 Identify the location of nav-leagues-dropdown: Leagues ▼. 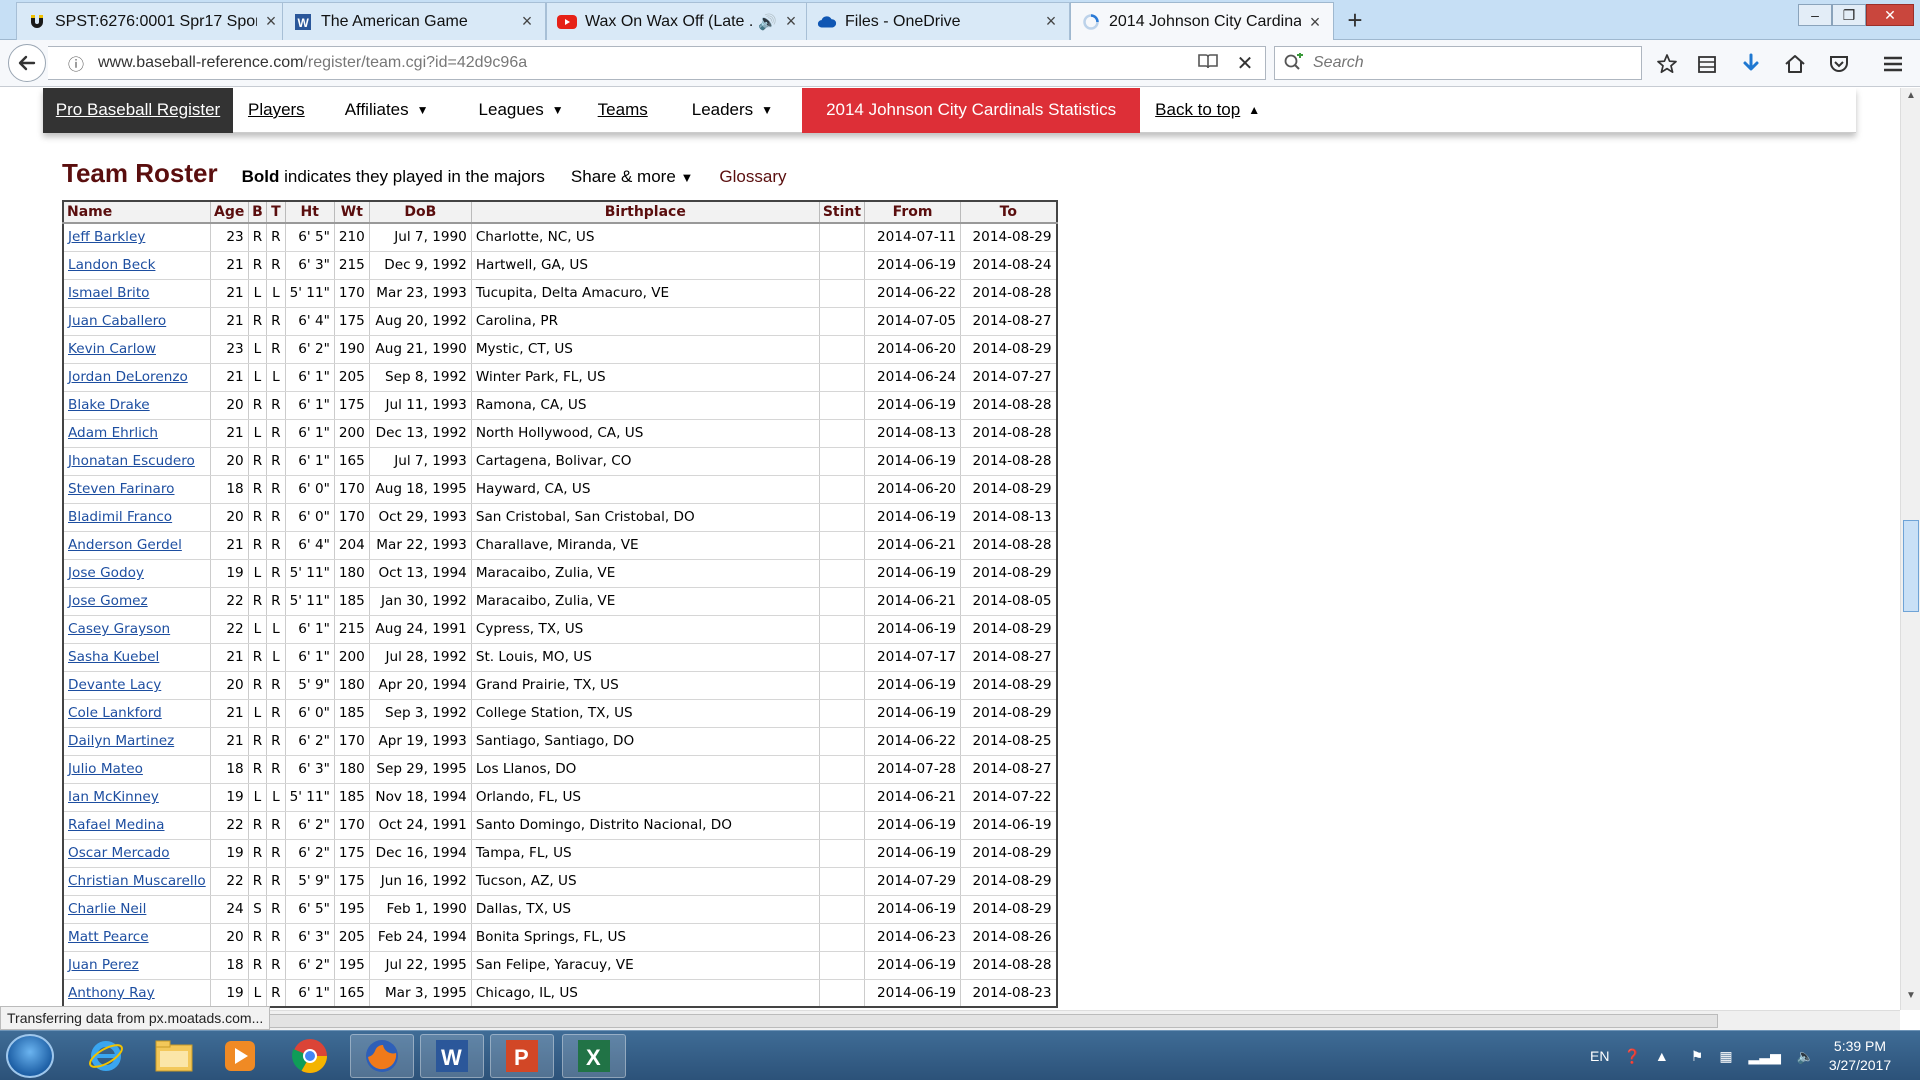
(521, 110).